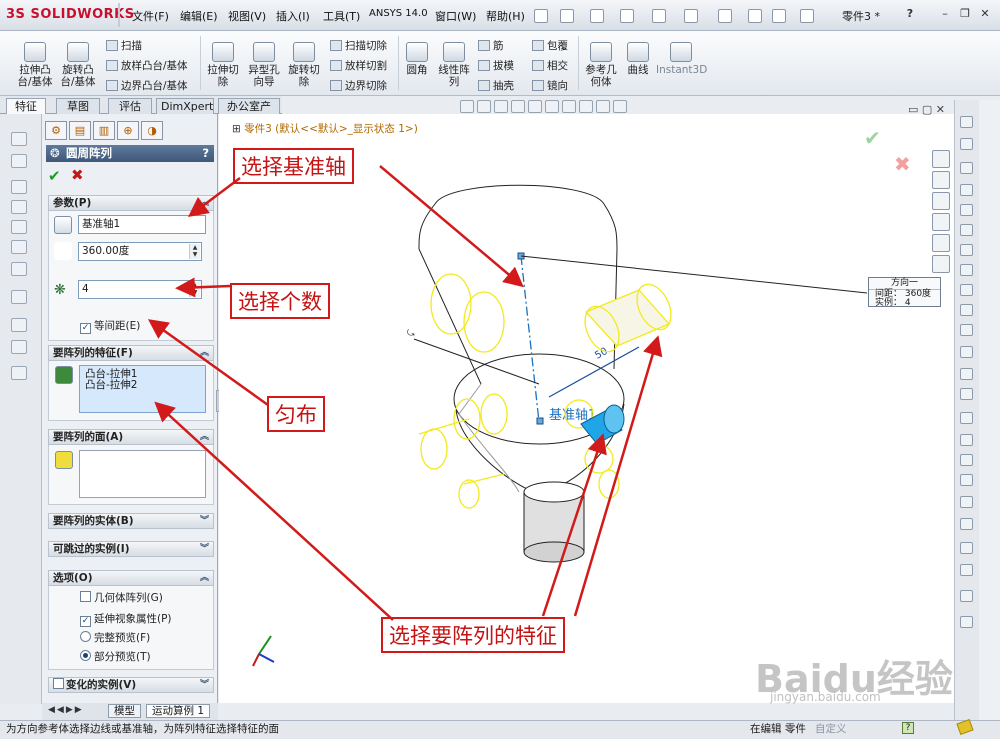  I want to click on spline-icon, so click(966, 270).